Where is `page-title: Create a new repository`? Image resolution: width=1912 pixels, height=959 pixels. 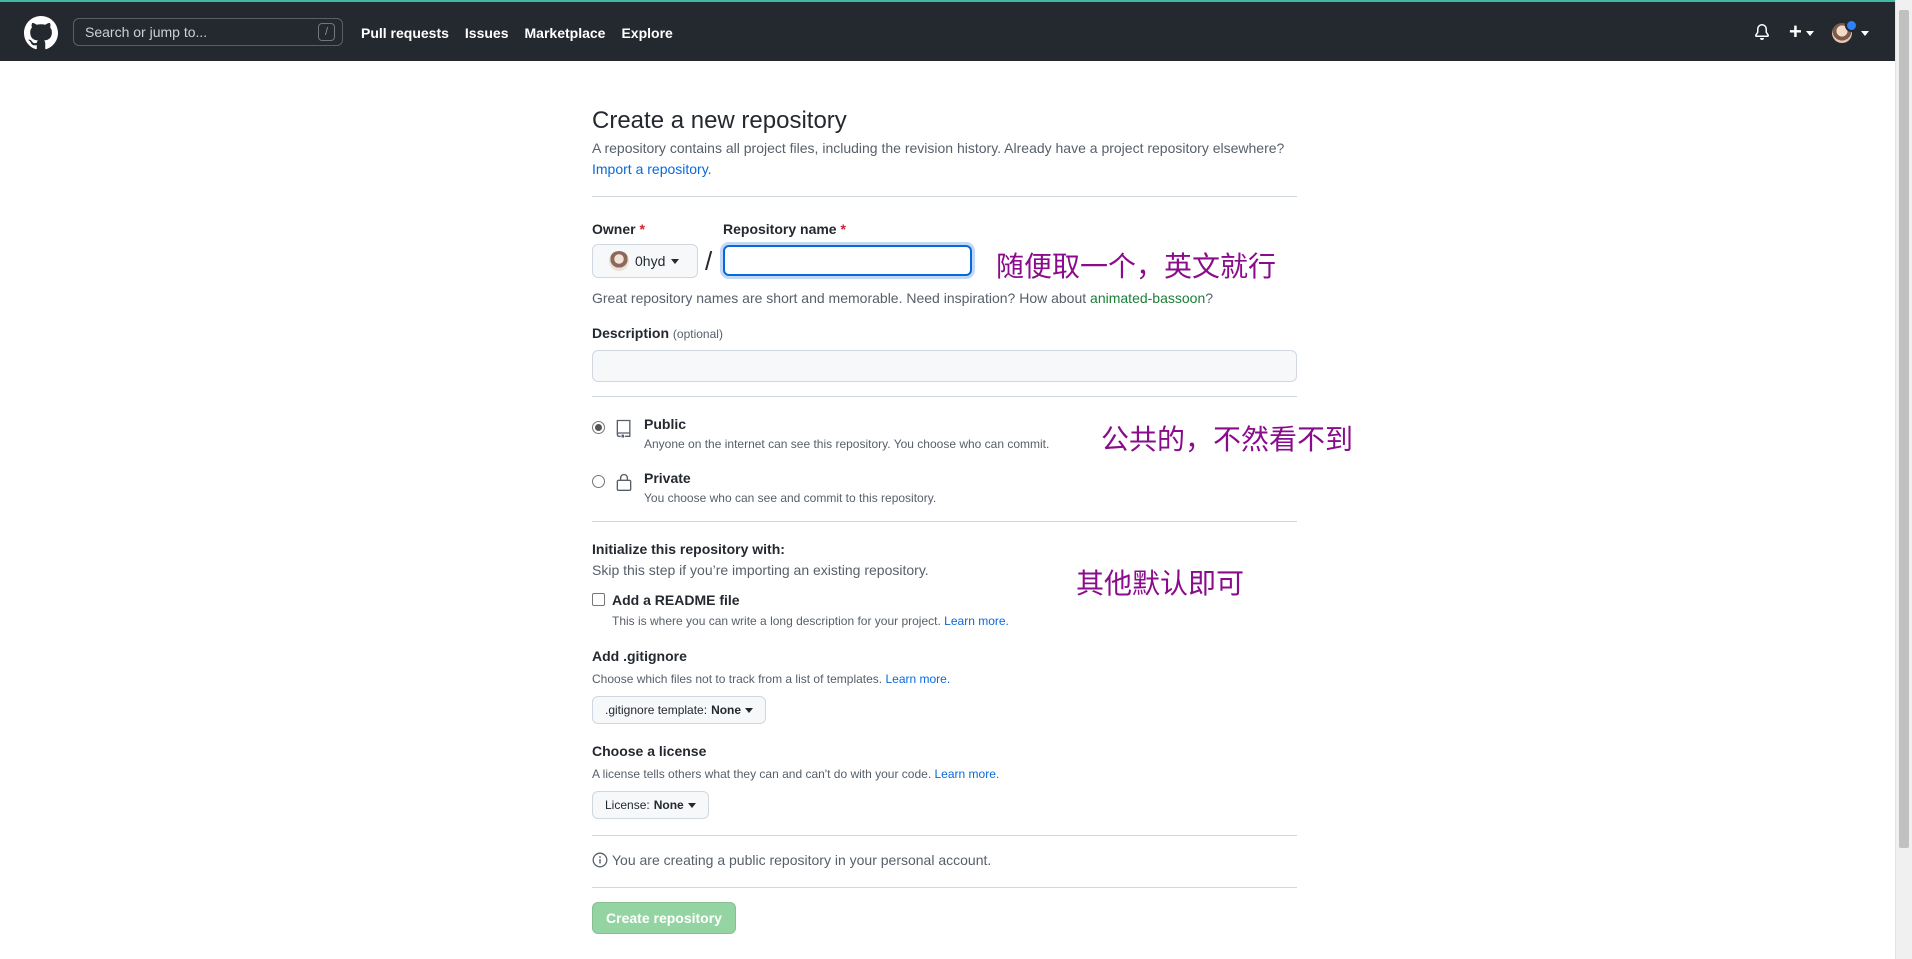 page-title: Create a new repository is located at coordinates (719, 120).